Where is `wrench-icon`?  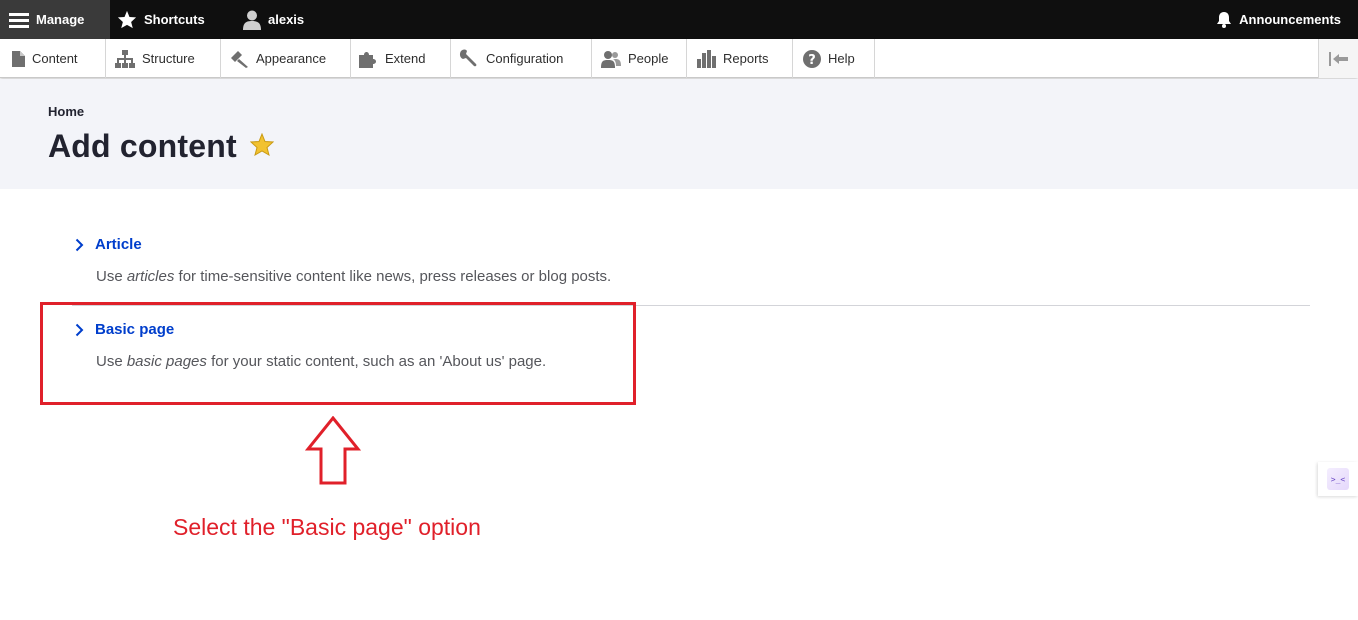
wrench-icon is located at coordinates (468, 58).